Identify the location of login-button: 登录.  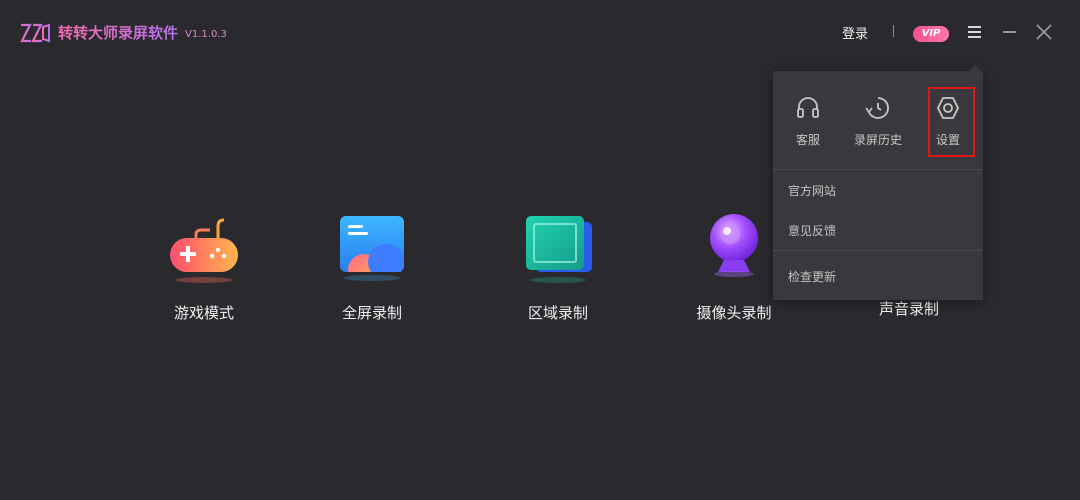
(855, 32).